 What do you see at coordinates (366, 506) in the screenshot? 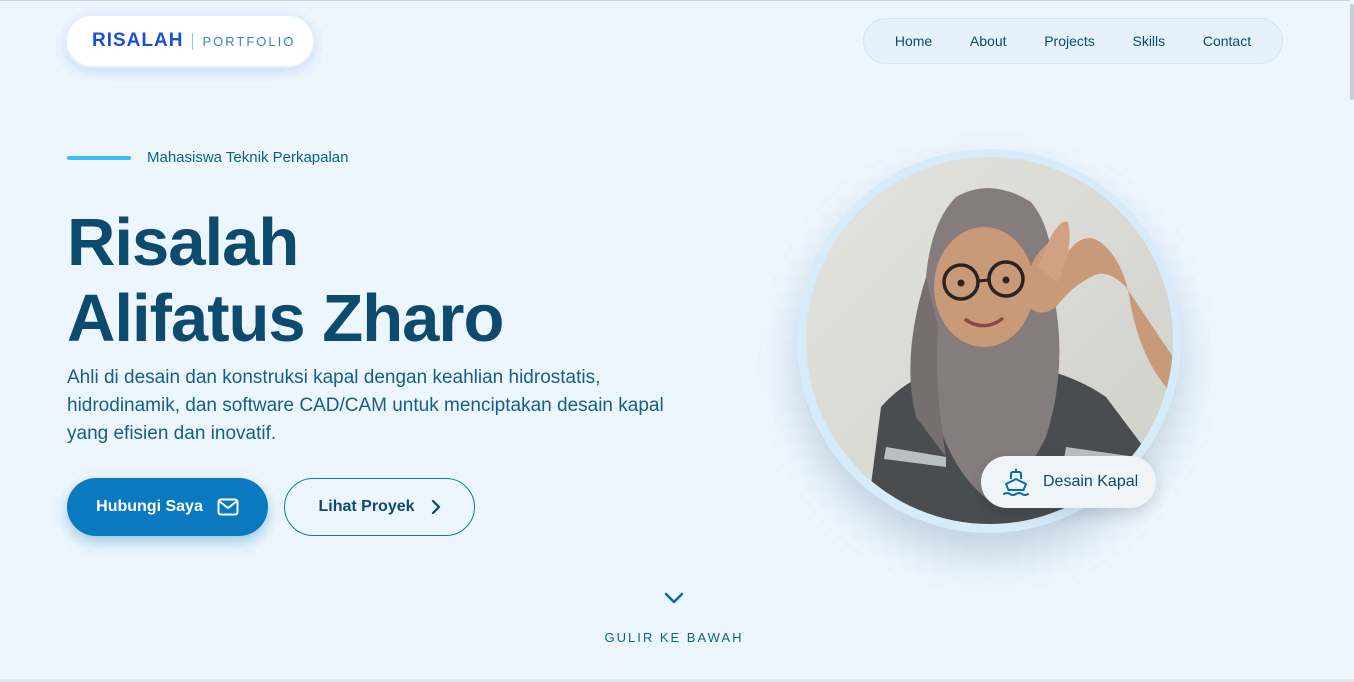
I see `view-projects-button-label: Lihat Proyek` at bounding box center [366, 506].